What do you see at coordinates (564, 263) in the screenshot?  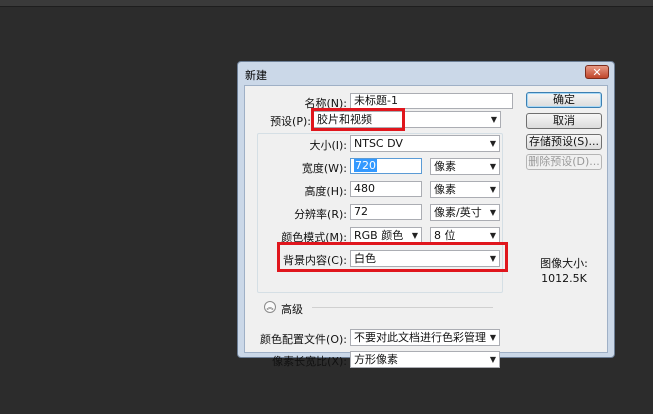 I see `image-size-label: 图像大小:` at bounding box center [564, 263].